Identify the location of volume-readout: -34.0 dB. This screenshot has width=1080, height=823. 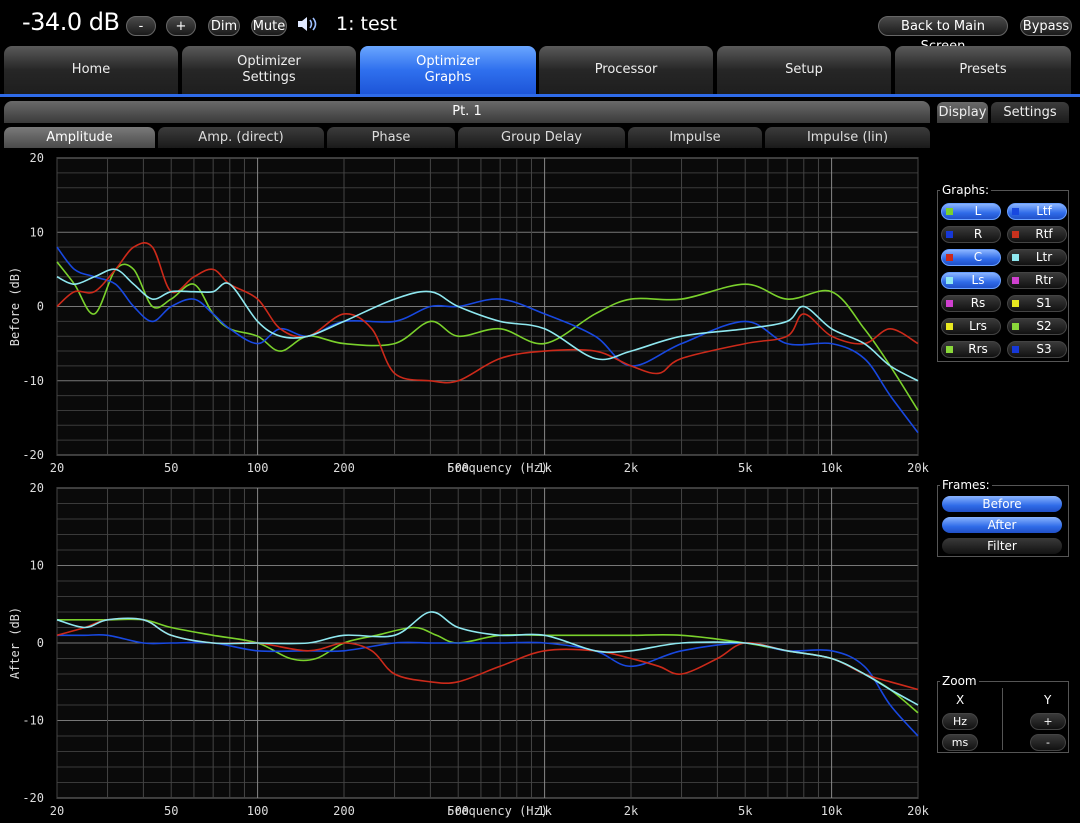
(71, 22).